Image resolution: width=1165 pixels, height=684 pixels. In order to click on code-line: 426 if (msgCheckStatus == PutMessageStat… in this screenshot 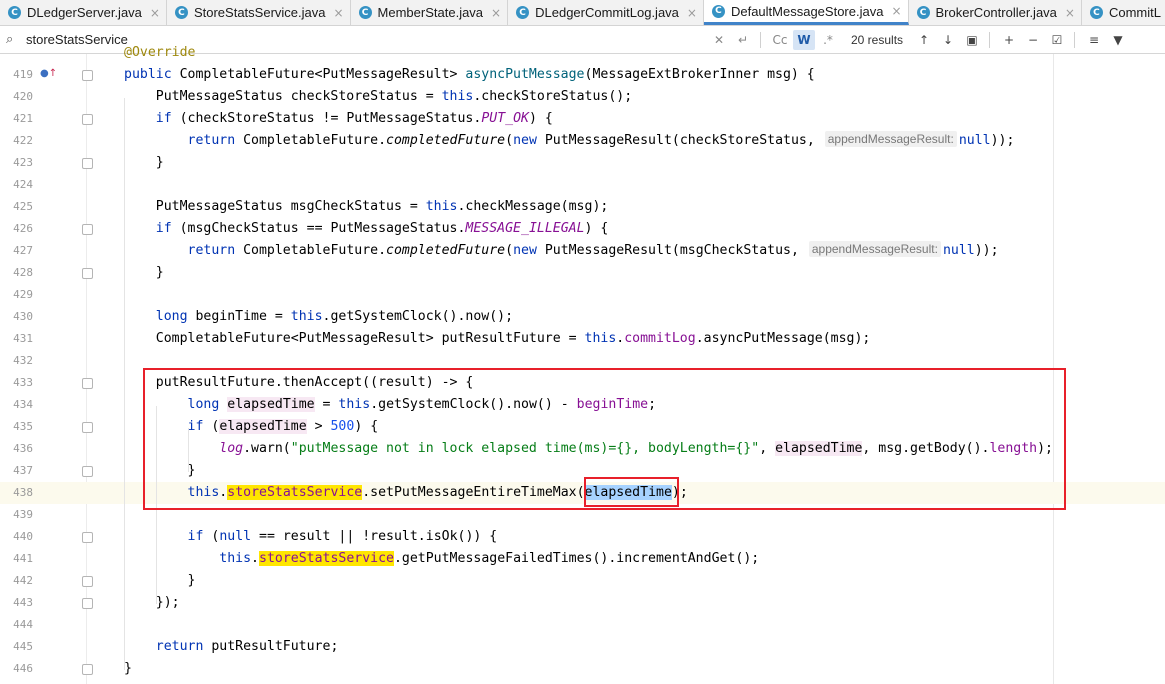, I will do `click(582, 229)`.